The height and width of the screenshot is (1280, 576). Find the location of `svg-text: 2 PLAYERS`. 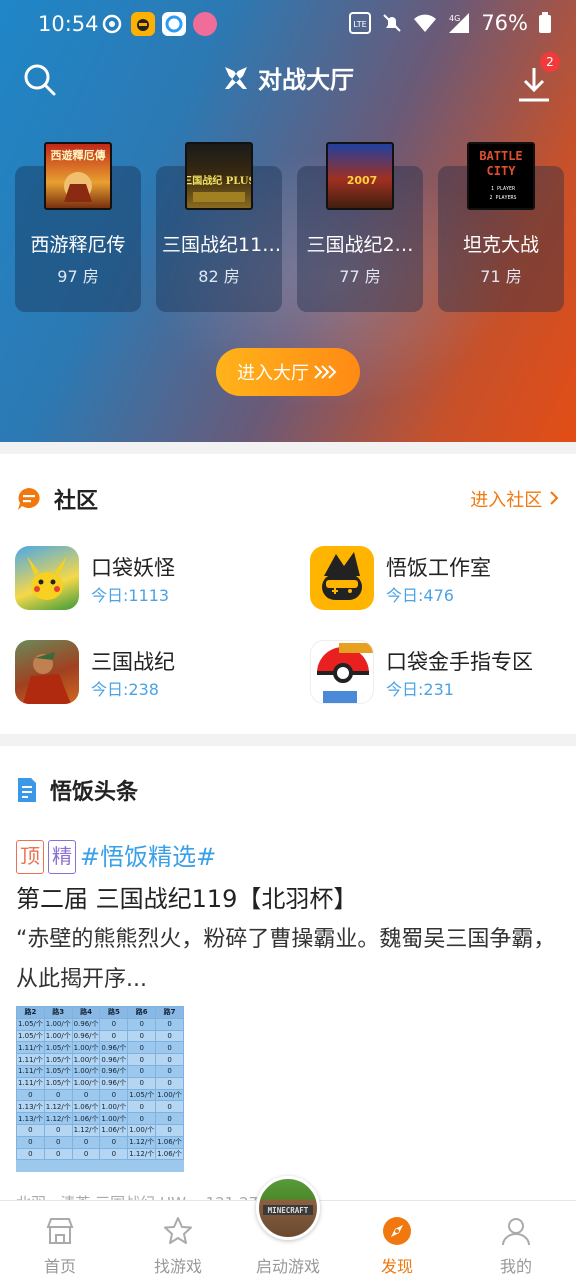

svg-text: 2 PLAYERS is located at coordinates (502, 198).